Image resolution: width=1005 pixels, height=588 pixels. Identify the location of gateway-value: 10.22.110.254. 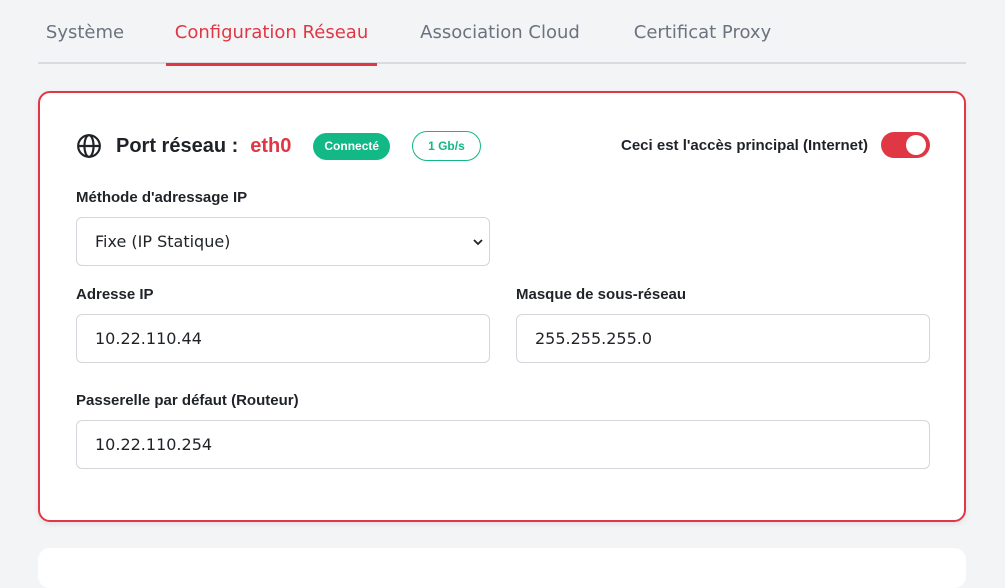
(154, 444).